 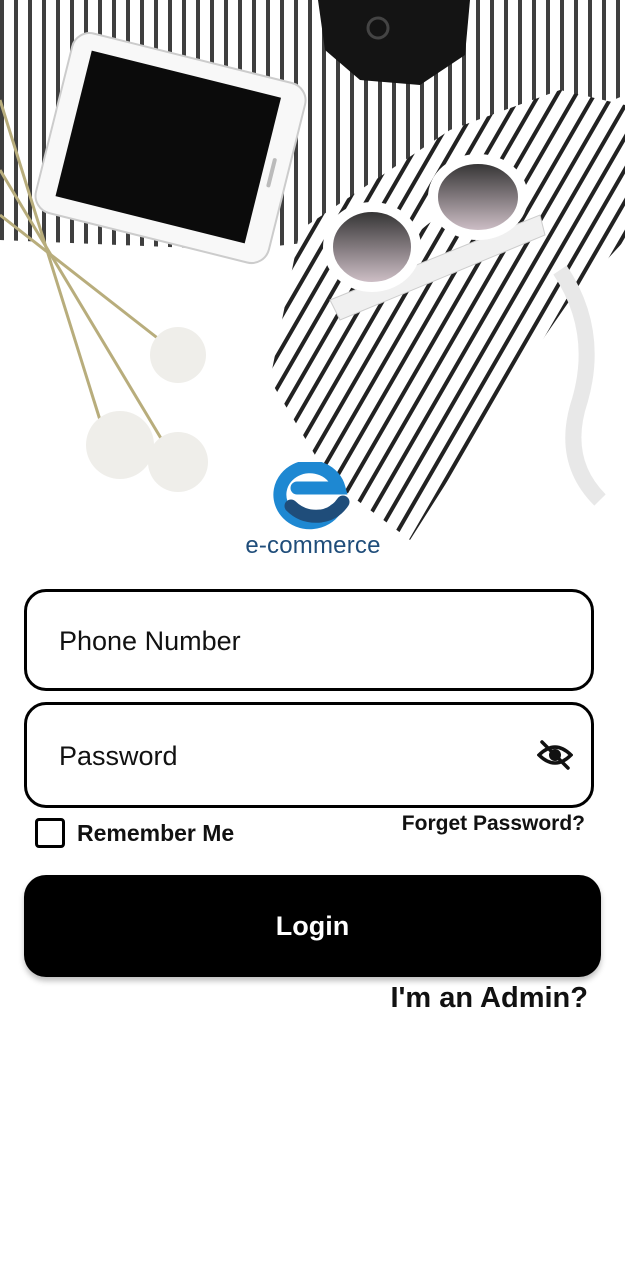 I want to click on phone-field, so click(x=309, y=640).